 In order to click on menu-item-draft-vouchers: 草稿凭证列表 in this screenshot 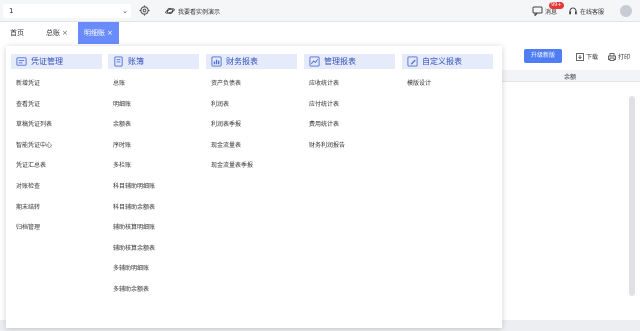, I will do `click(61, 129)`.